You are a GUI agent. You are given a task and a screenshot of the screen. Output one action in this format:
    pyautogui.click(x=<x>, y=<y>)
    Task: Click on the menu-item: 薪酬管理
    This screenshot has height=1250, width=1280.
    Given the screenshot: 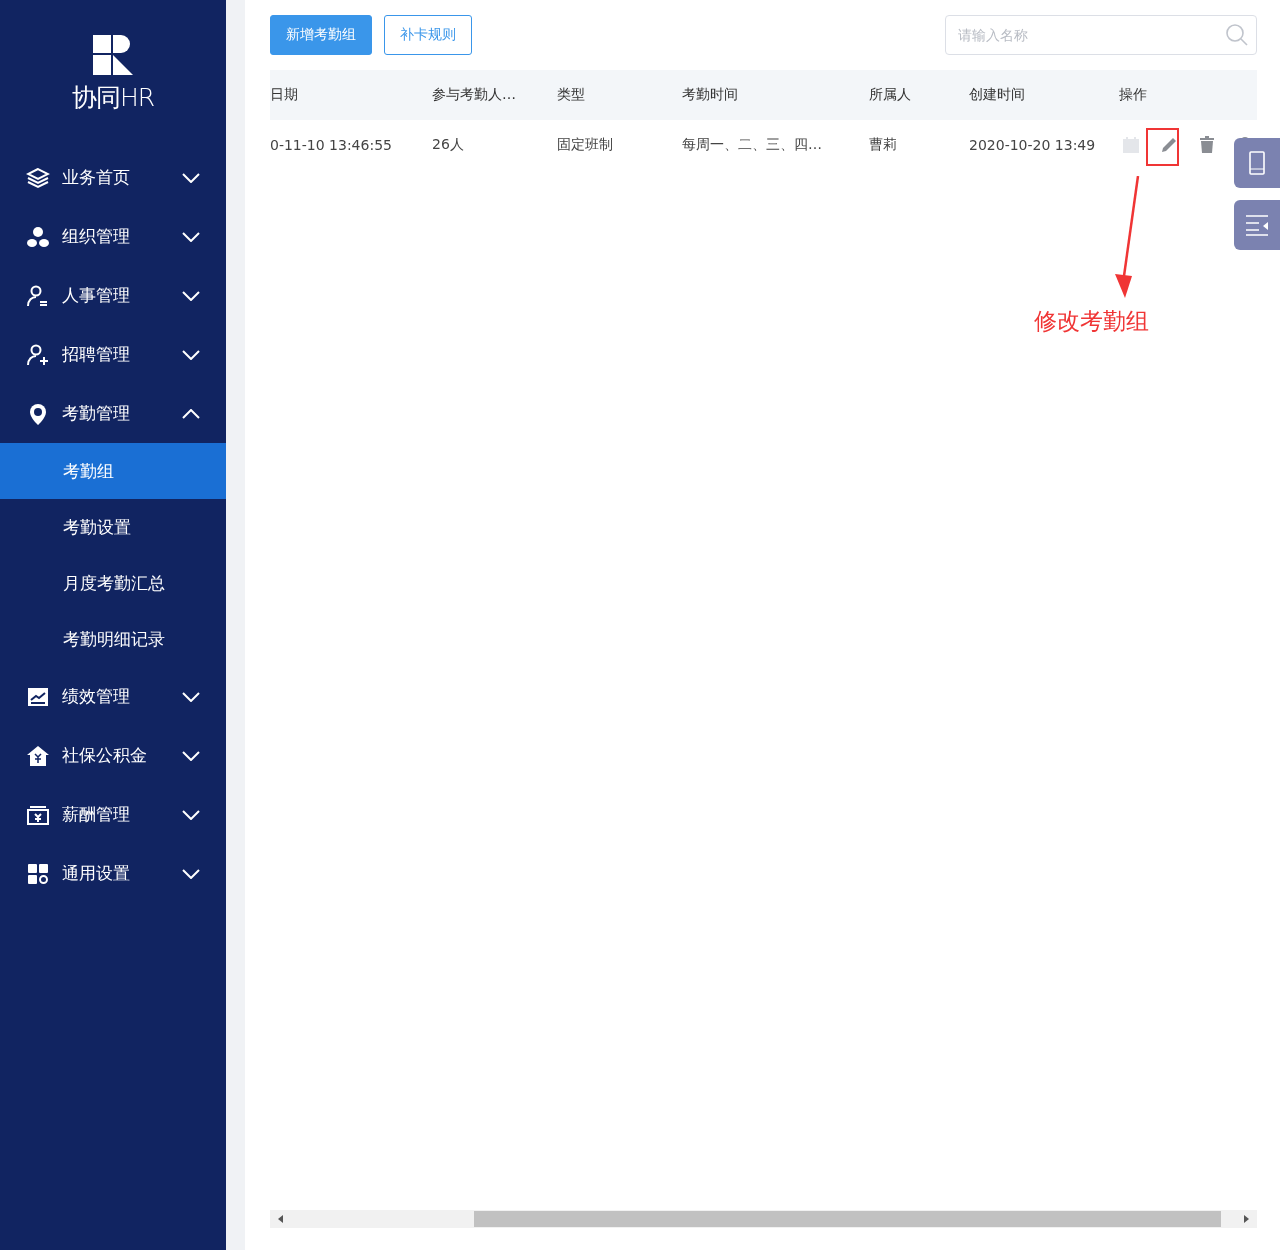 What is the action you would take?
    pyautogui.click(x=113, y=814)
    